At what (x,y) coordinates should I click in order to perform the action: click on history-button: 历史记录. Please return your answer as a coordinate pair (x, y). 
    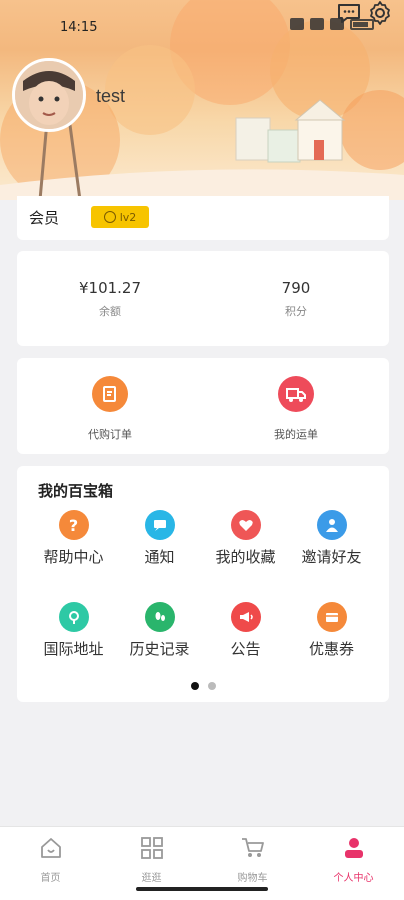
    Looking at the image, I should click on (159, 630).